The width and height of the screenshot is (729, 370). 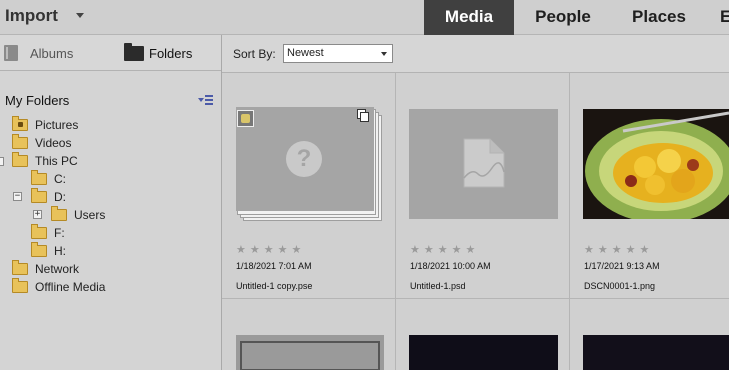 I want to click on media-item: ★★★★★ 1/18/2021 10:00 AM Untitled-1.psd, so click(x=483, y=186).